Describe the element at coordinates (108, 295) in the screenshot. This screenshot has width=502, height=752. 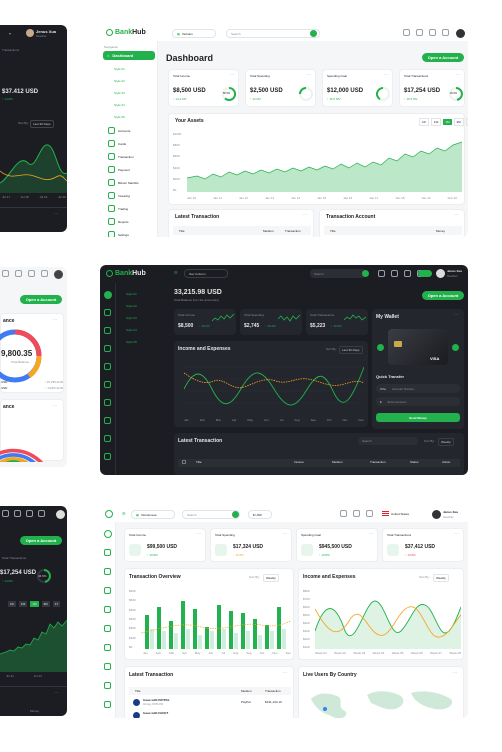
I see `home-icon` at that location.